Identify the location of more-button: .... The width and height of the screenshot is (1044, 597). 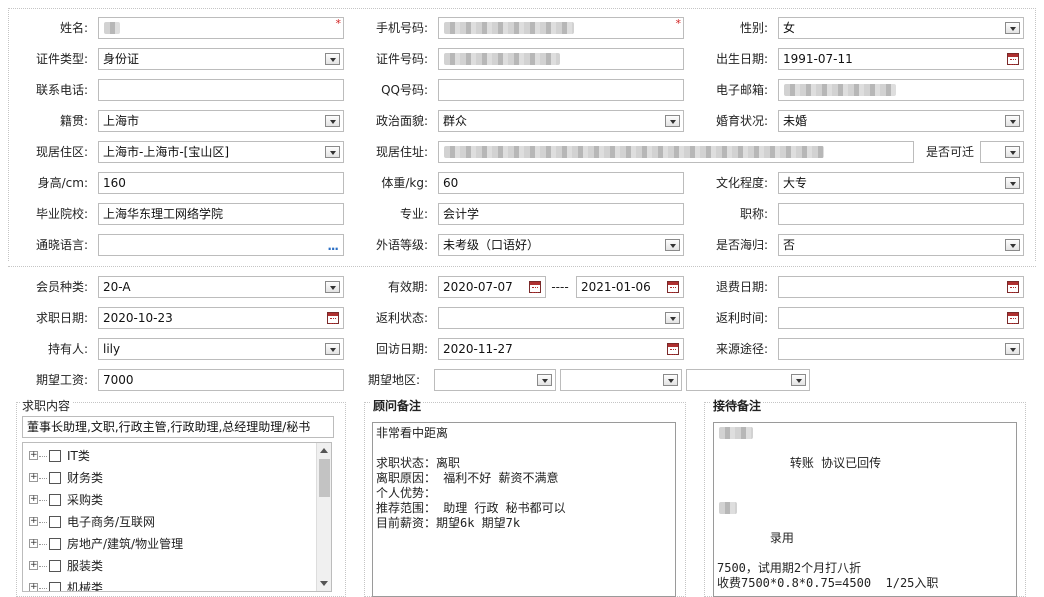
(333, 245).